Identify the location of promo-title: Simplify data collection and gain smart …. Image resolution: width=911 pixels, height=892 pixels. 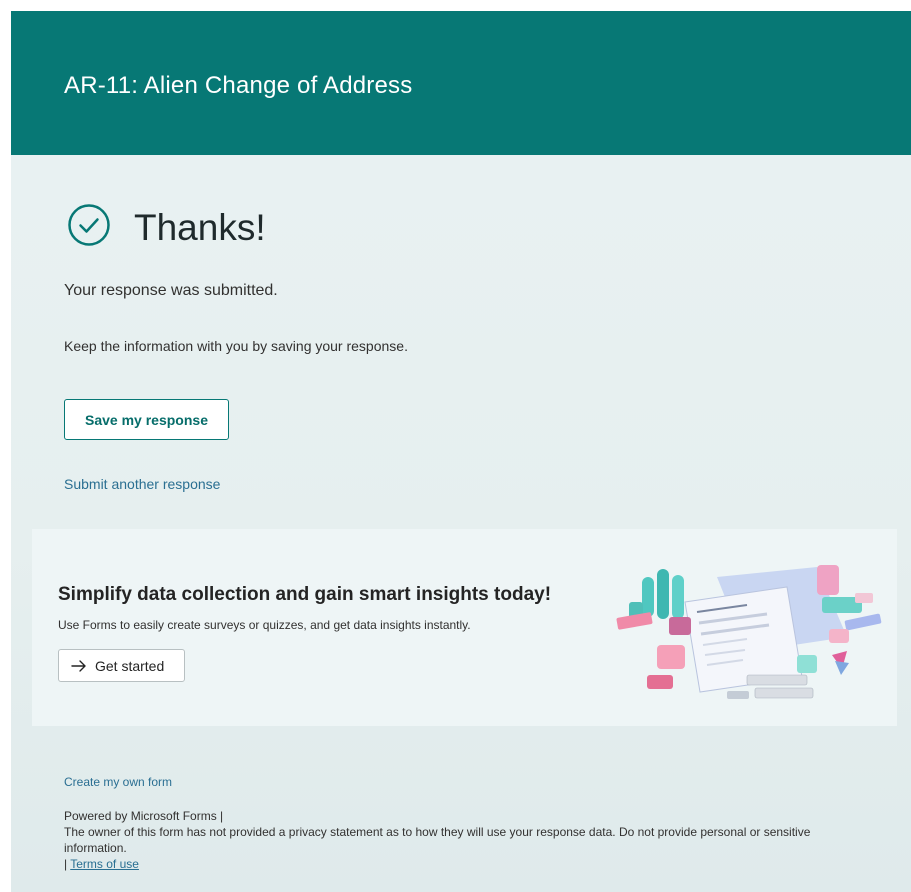
(305, 594).